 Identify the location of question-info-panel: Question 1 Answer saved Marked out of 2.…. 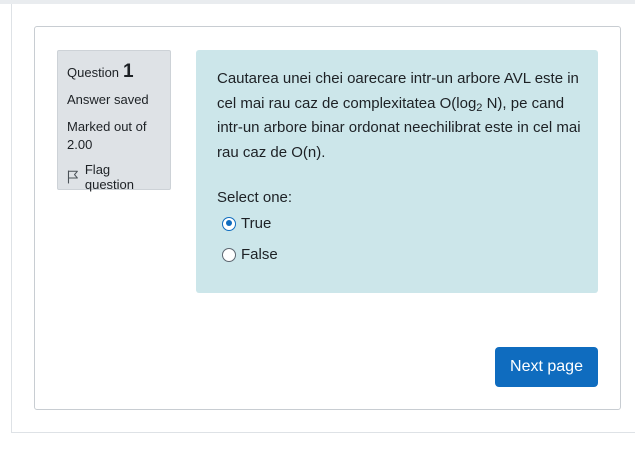
(114, 121).